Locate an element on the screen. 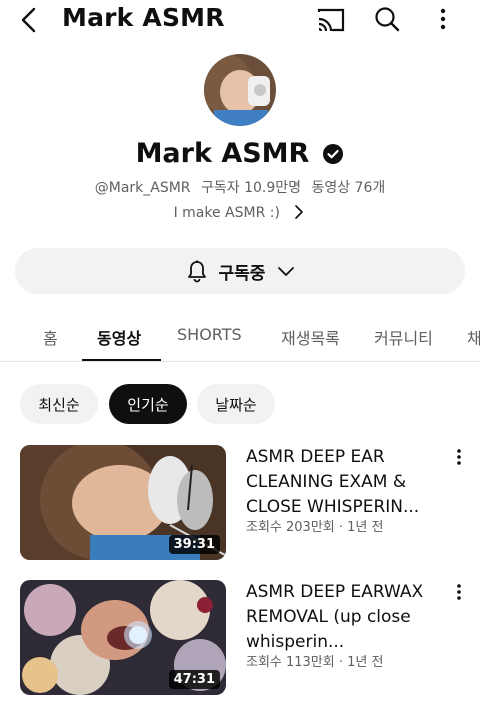 The width and height of the screenshot is (480, 706). channel-name-row: Mark ASMR is located at coordinates (240, 153).